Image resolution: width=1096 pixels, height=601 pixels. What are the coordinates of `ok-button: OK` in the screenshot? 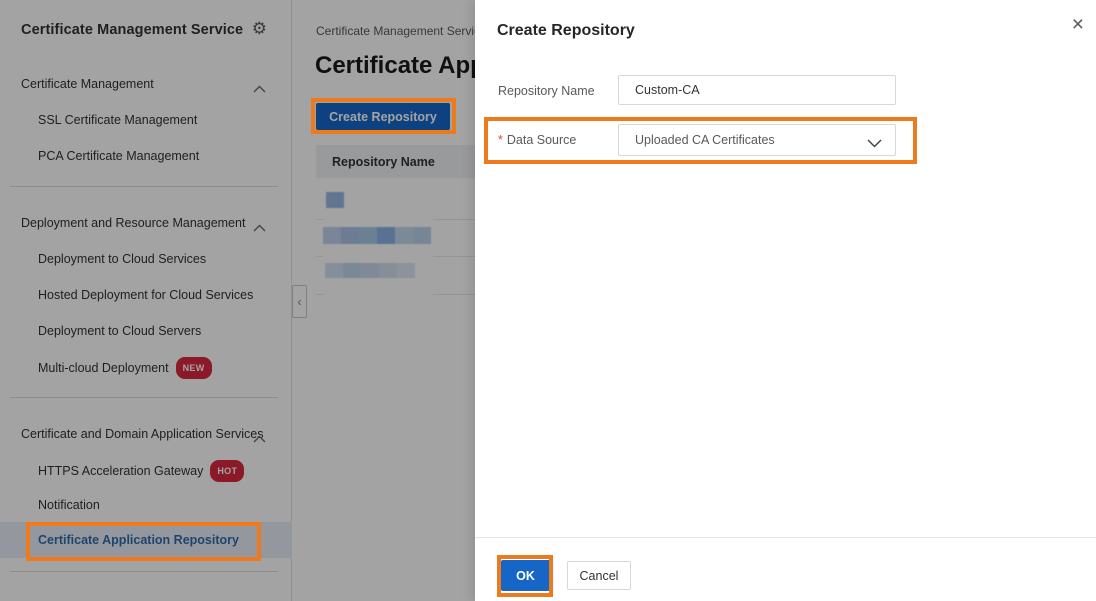 It's located at (525, 575).